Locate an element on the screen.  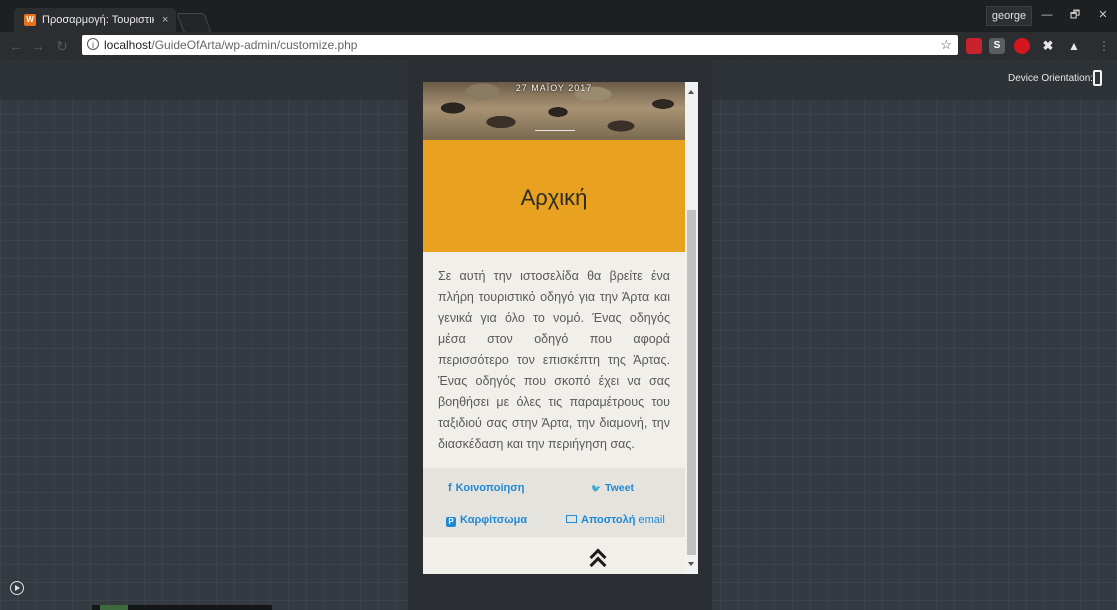
profile-button: george is located at coordinates (1009, 16).